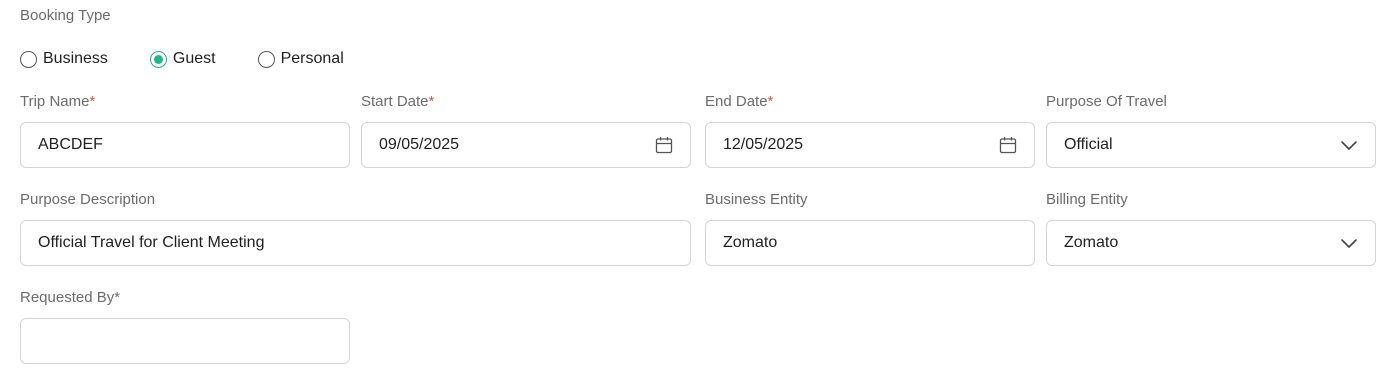 Image resolution: width=1400 pixels, height=374 pixels. I want to click on start-date-value: 09/05/2025, so click(419, 144).